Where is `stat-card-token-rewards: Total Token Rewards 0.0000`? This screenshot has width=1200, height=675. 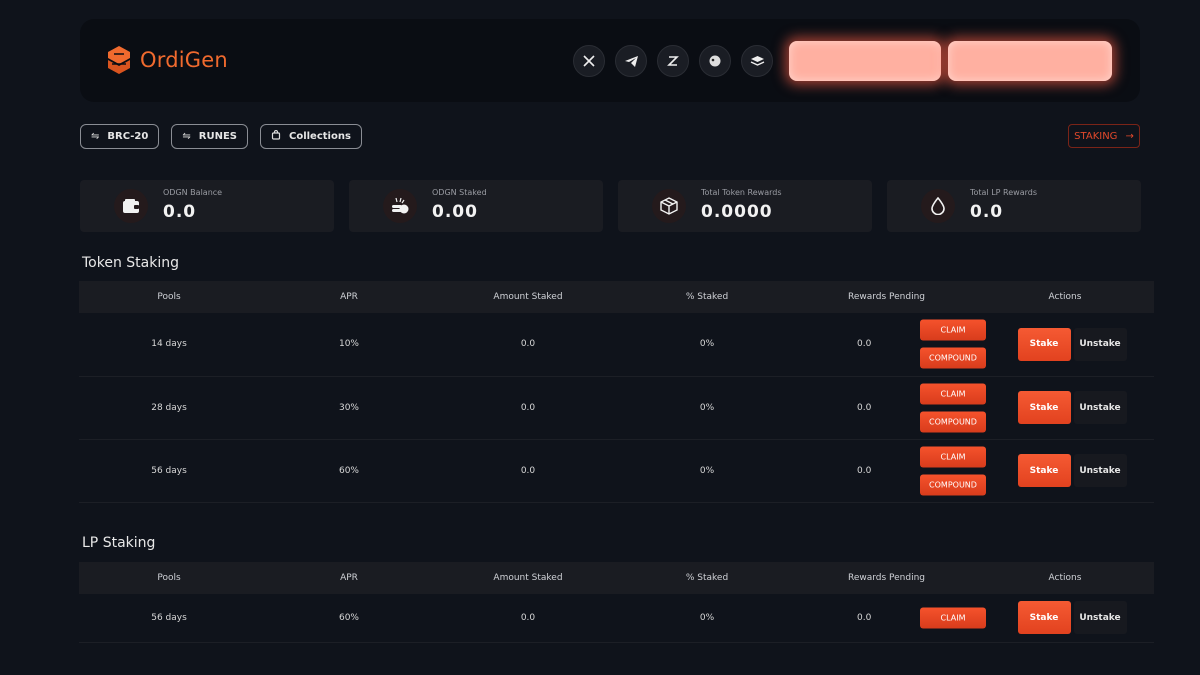 stat-card-token-rewards: Total Token Rewards 0.0000 is located at coordinates (745, 206).